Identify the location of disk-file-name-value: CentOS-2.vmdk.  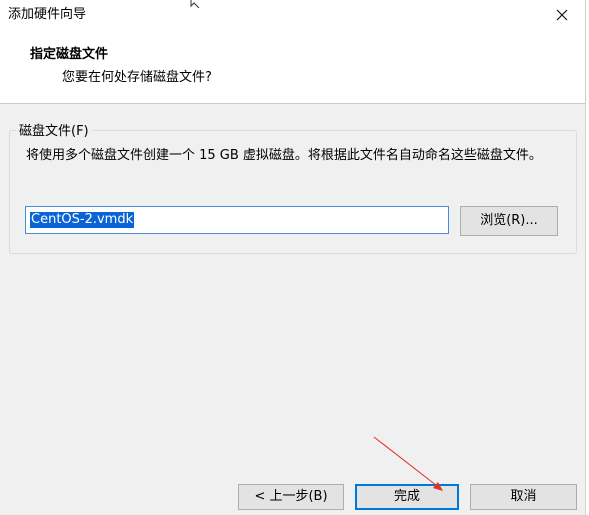
(82, 220).